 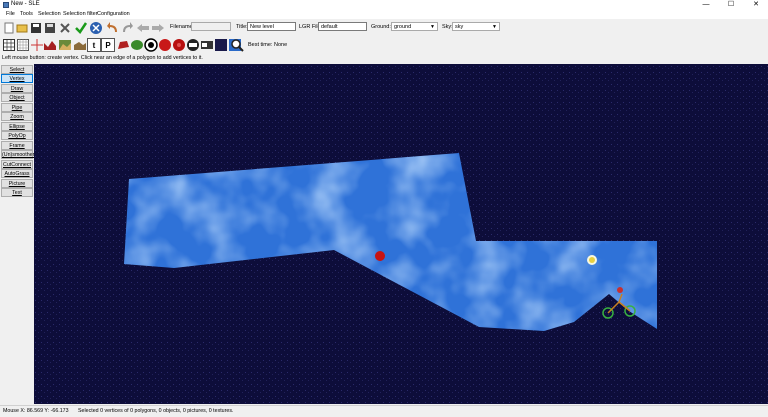 What do you see at coordinates (17, 192) in the screenshot?
I see `tool-text-button: Text` at bounding box center [17, 192].